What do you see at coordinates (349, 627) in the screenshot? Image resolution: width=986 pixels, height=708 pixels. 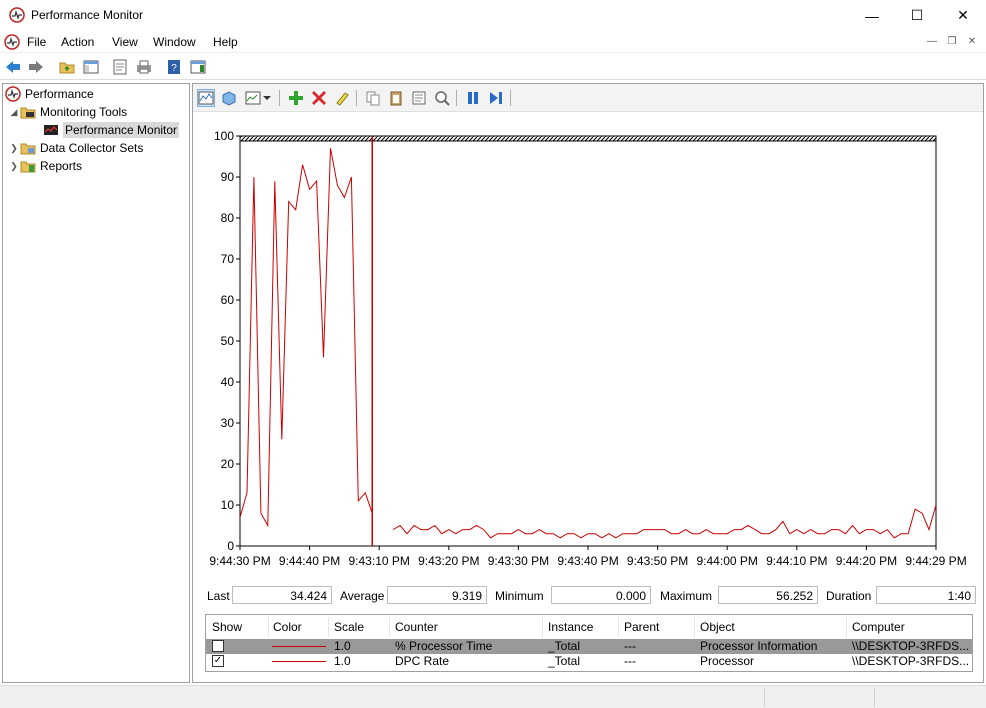 I see `column-header-scale: Scale` at bounding box center [349, 627].